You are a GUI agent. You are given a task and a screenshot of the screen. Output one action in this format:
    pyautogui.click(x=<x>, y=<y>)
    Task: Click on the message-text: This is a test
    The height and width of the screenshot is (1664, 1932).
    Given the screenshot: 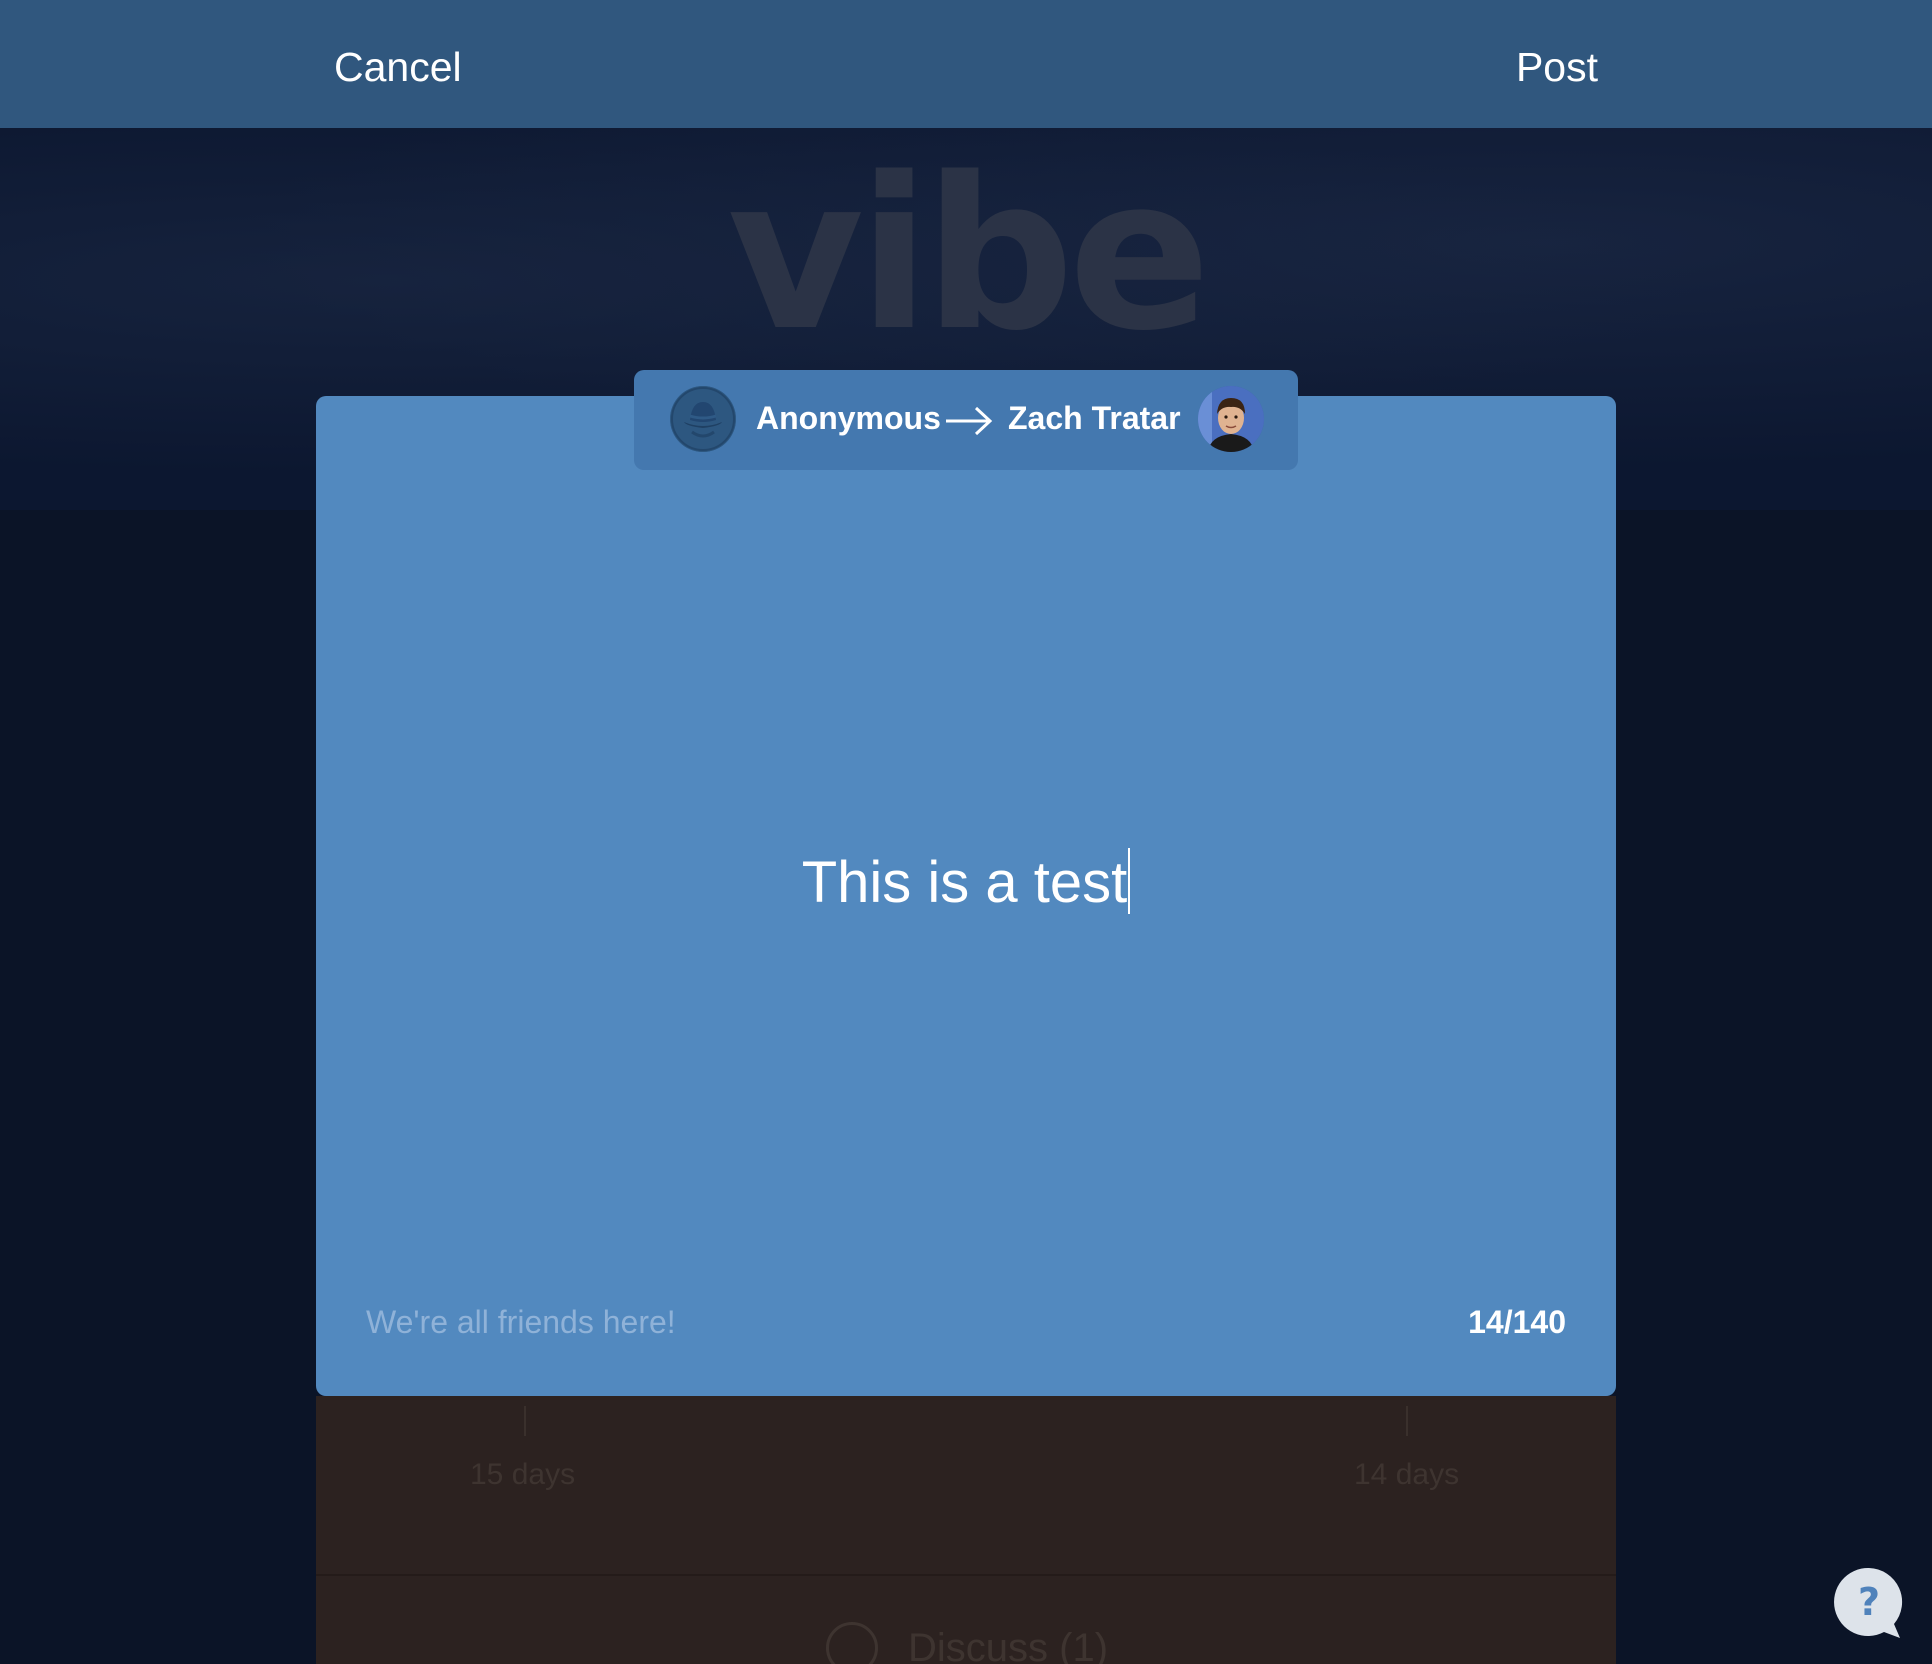 What is the action you would take?
    pyautogui.click(x=964, y=882)
    